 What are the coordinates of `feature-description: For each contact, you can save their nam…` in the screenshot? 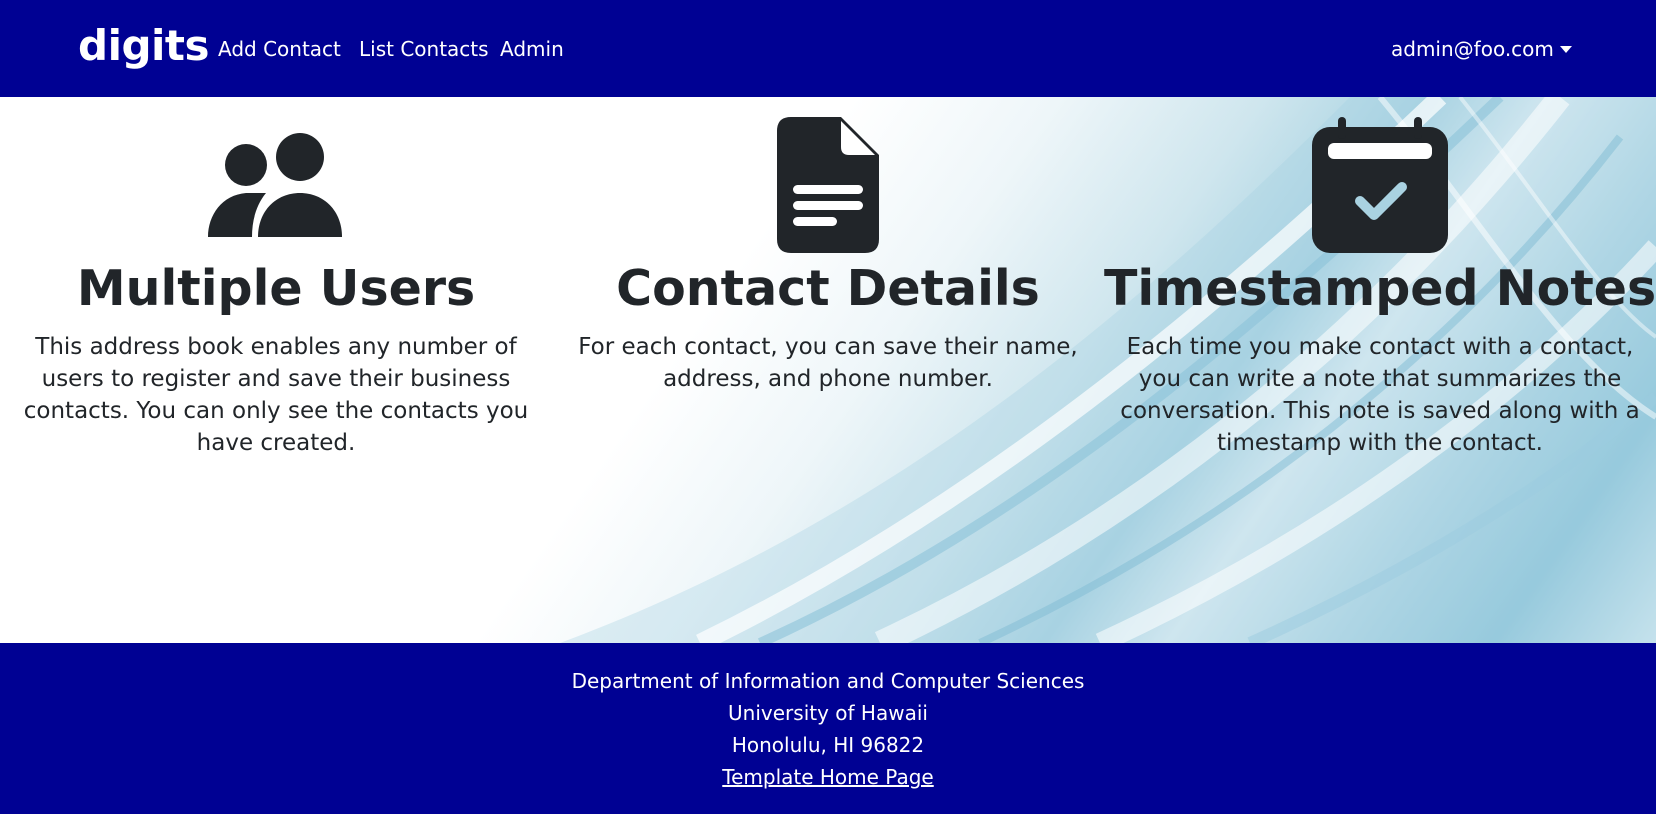 It's located at (828, 363).